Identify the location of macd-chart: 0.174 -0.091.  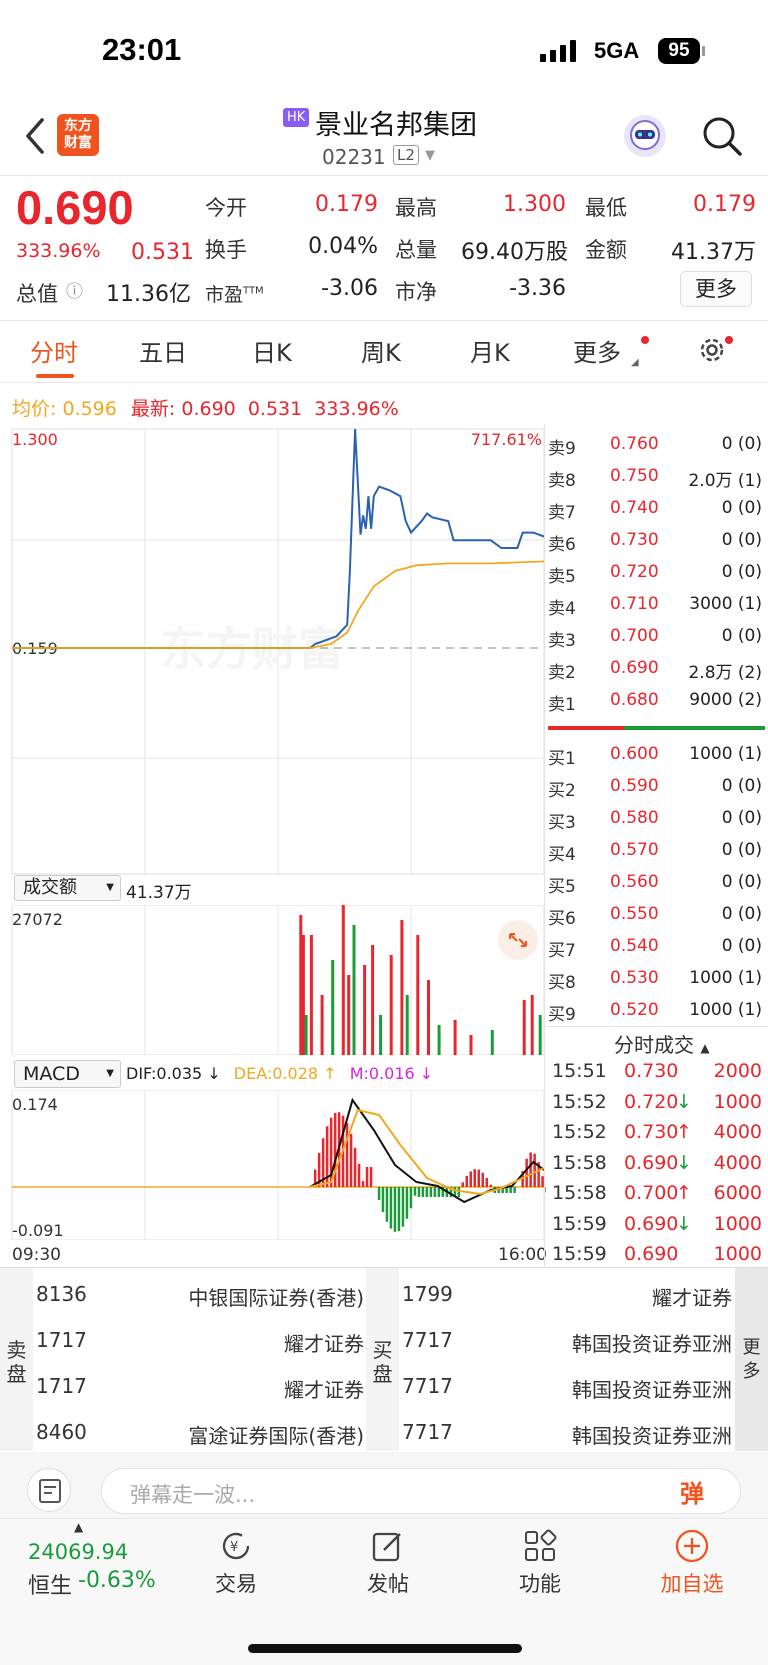
(273, 1165).